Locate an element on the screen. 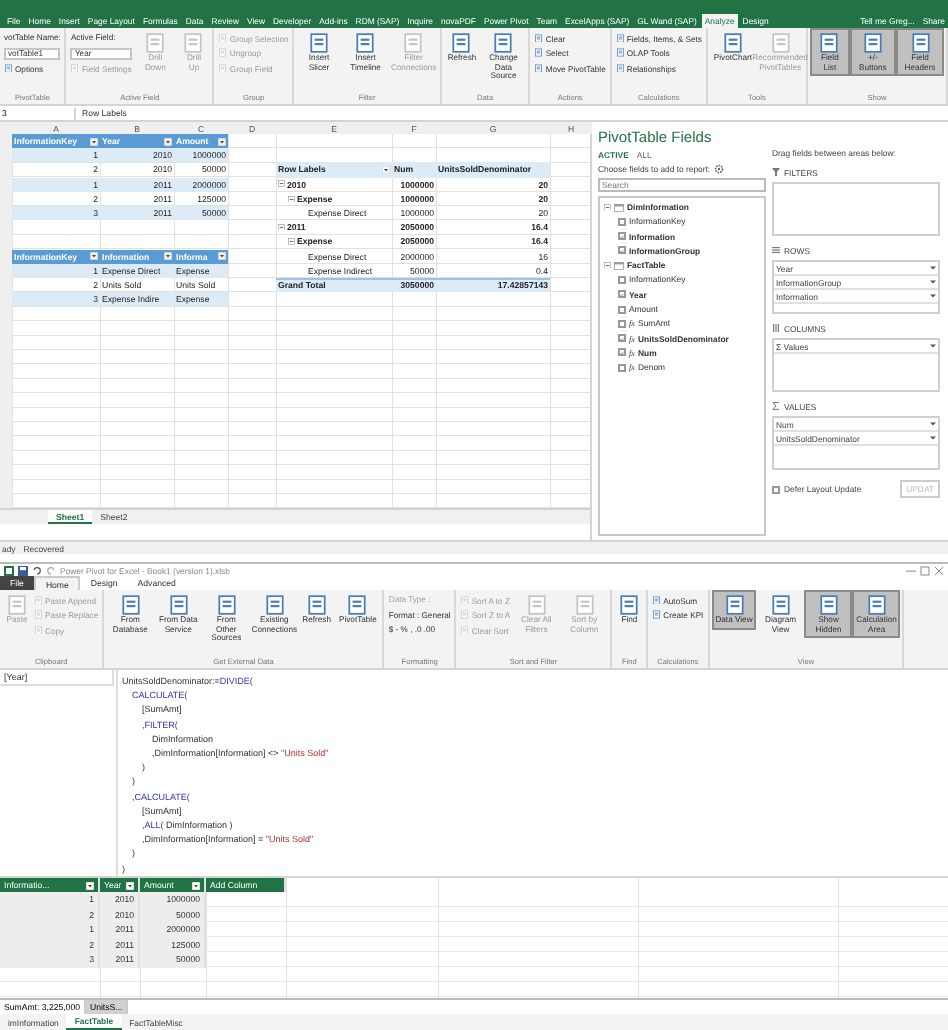 The height and width of the screenshot is (1030, 948). spreadsheet-icon is located at coordinates (9, 570).